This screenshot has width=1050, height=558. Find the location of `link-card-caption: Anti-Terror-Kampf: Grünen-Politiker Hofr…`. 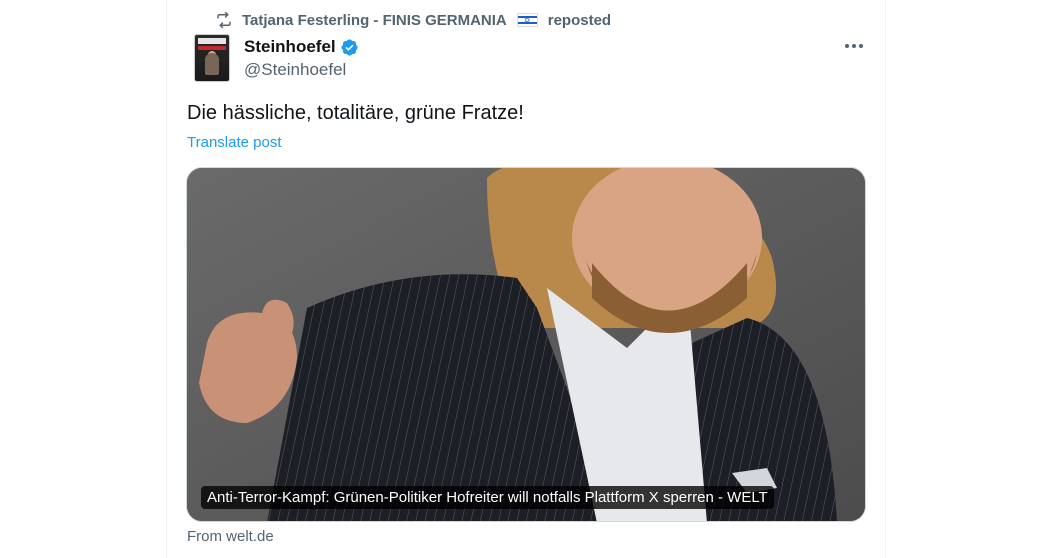

link-card-caption: Anti-Terror-Kampf: Grünen-Politiker Hofr… is located at coordinates (487, 497).